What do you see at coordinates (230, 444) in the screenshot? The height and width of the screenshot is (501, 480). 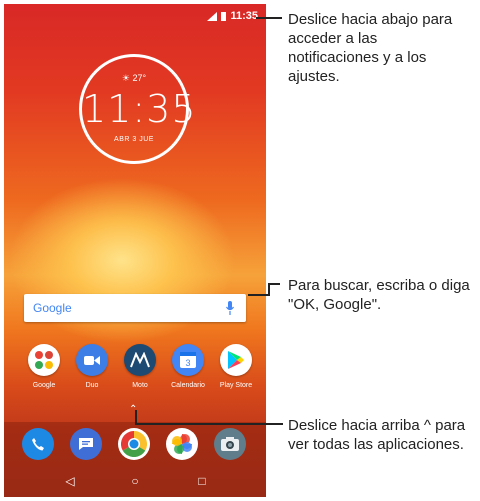 I see `camera-icon` at bounding box center [230, 444].